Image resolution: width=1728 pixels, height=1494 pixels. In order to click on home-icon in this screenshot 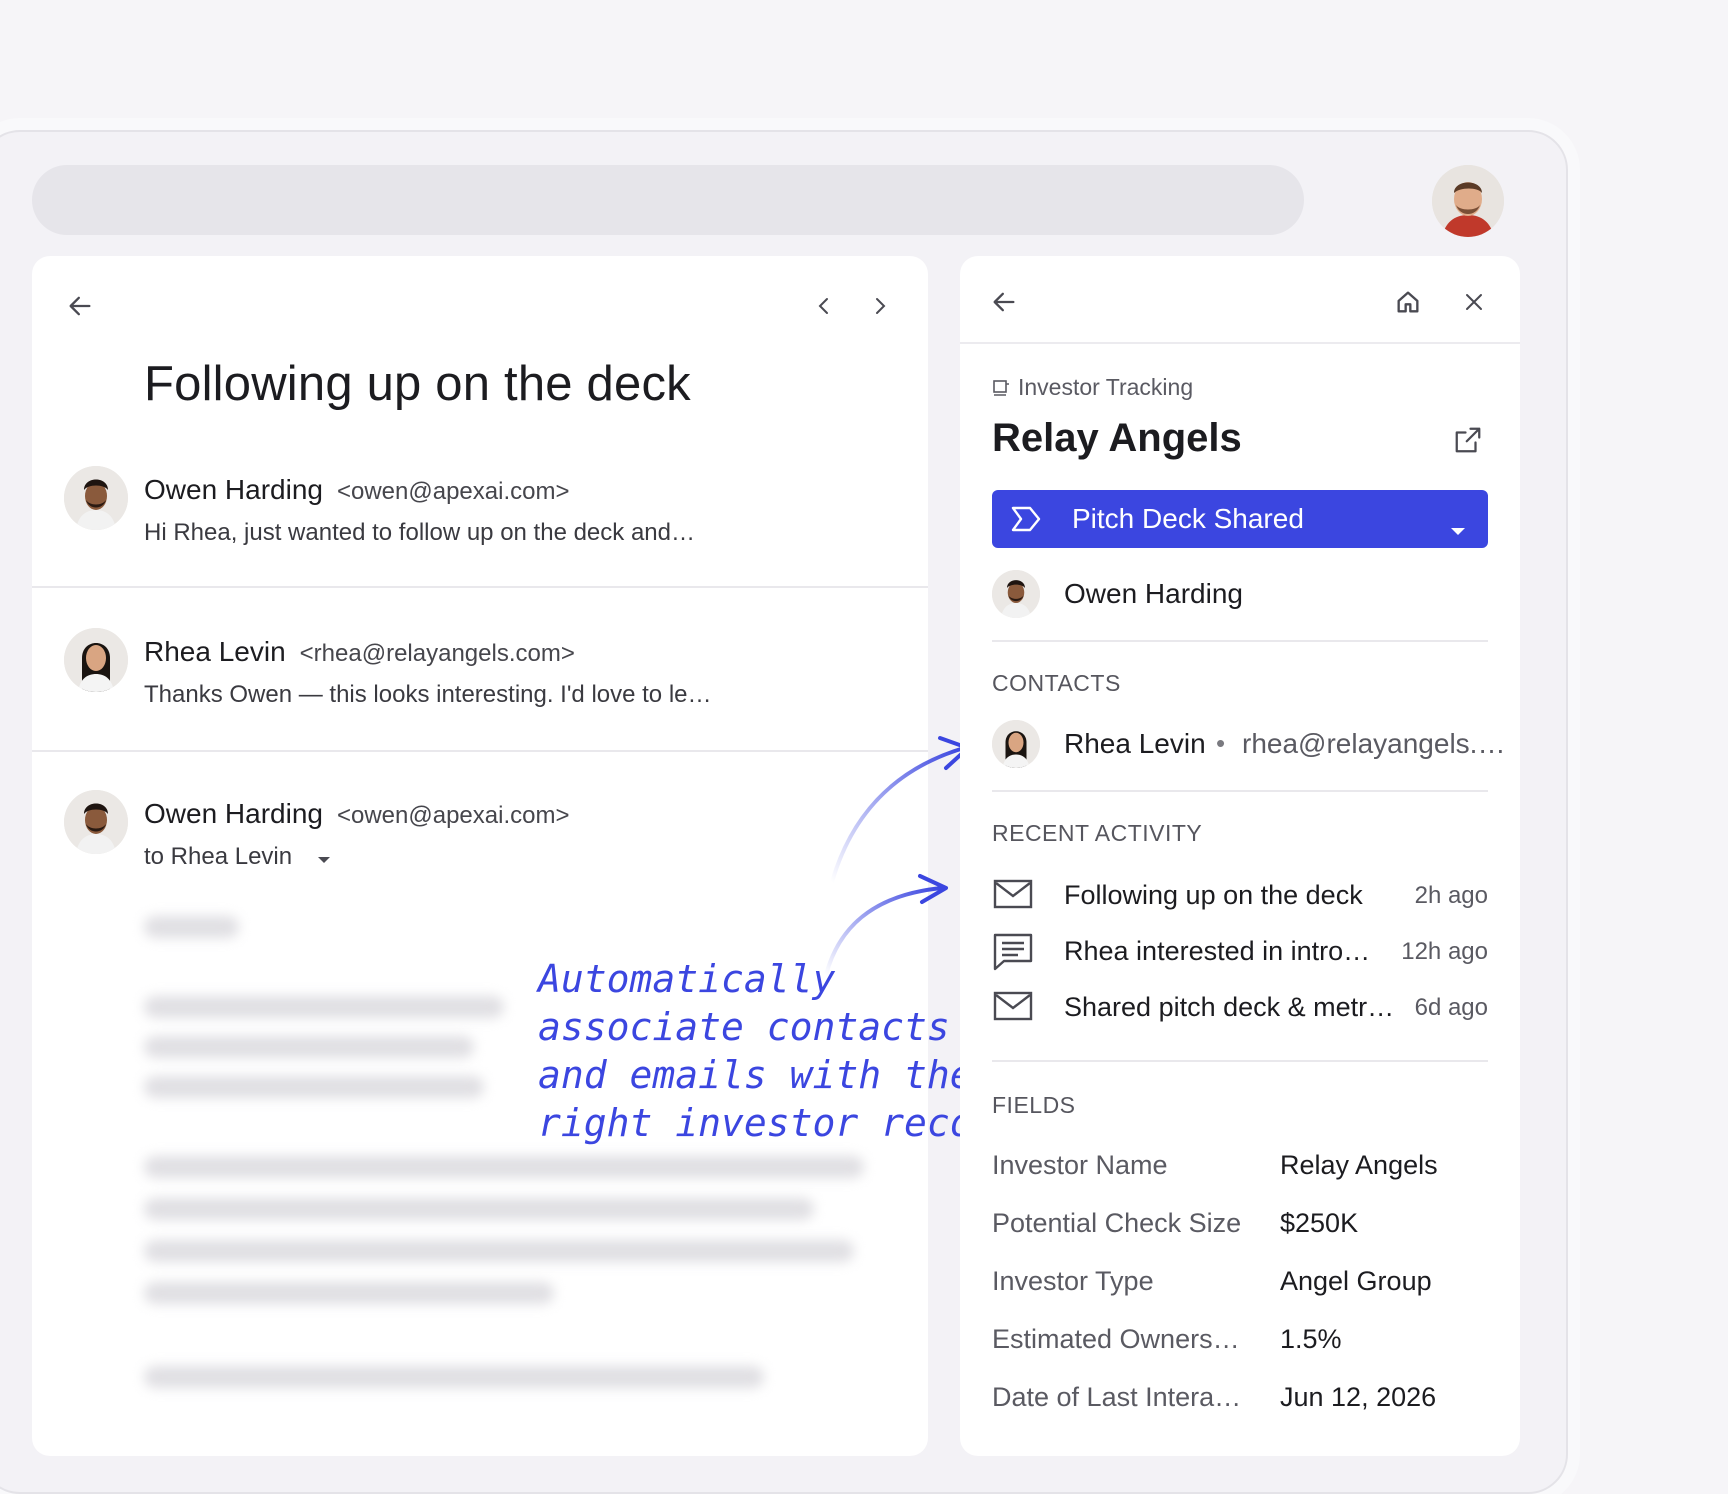, I will do `click(1408, 302)`.